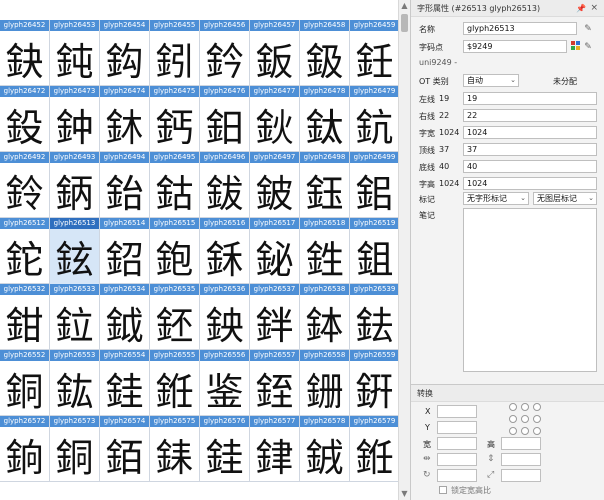 The image size is (604, 500). I want to click on glyph-cell: glyph26494 鈶, so click(125, 185).